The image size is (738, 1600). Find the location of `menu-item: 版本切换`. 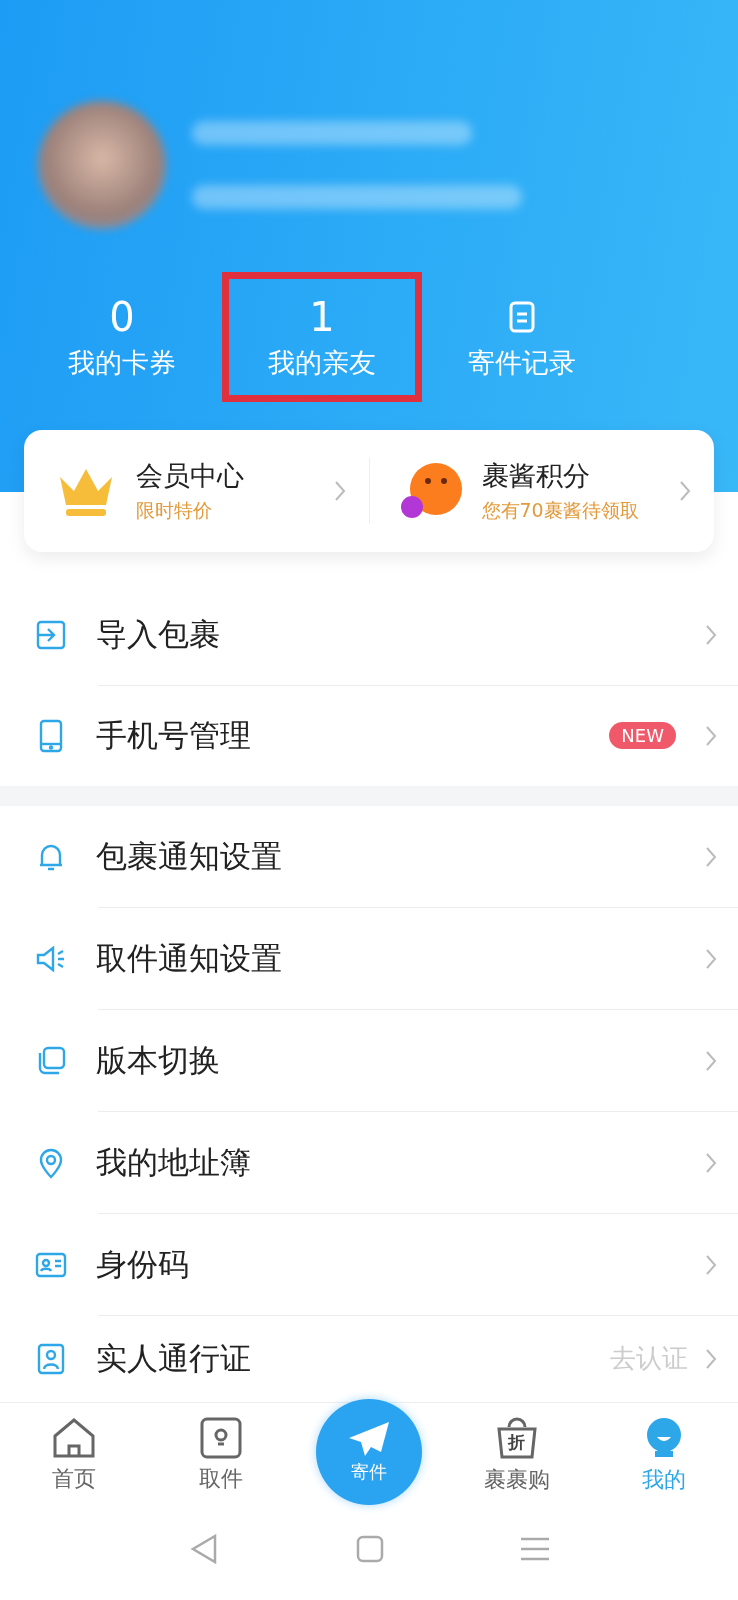

menu-item: 版本切换 is located at coordinates (369, 1060).